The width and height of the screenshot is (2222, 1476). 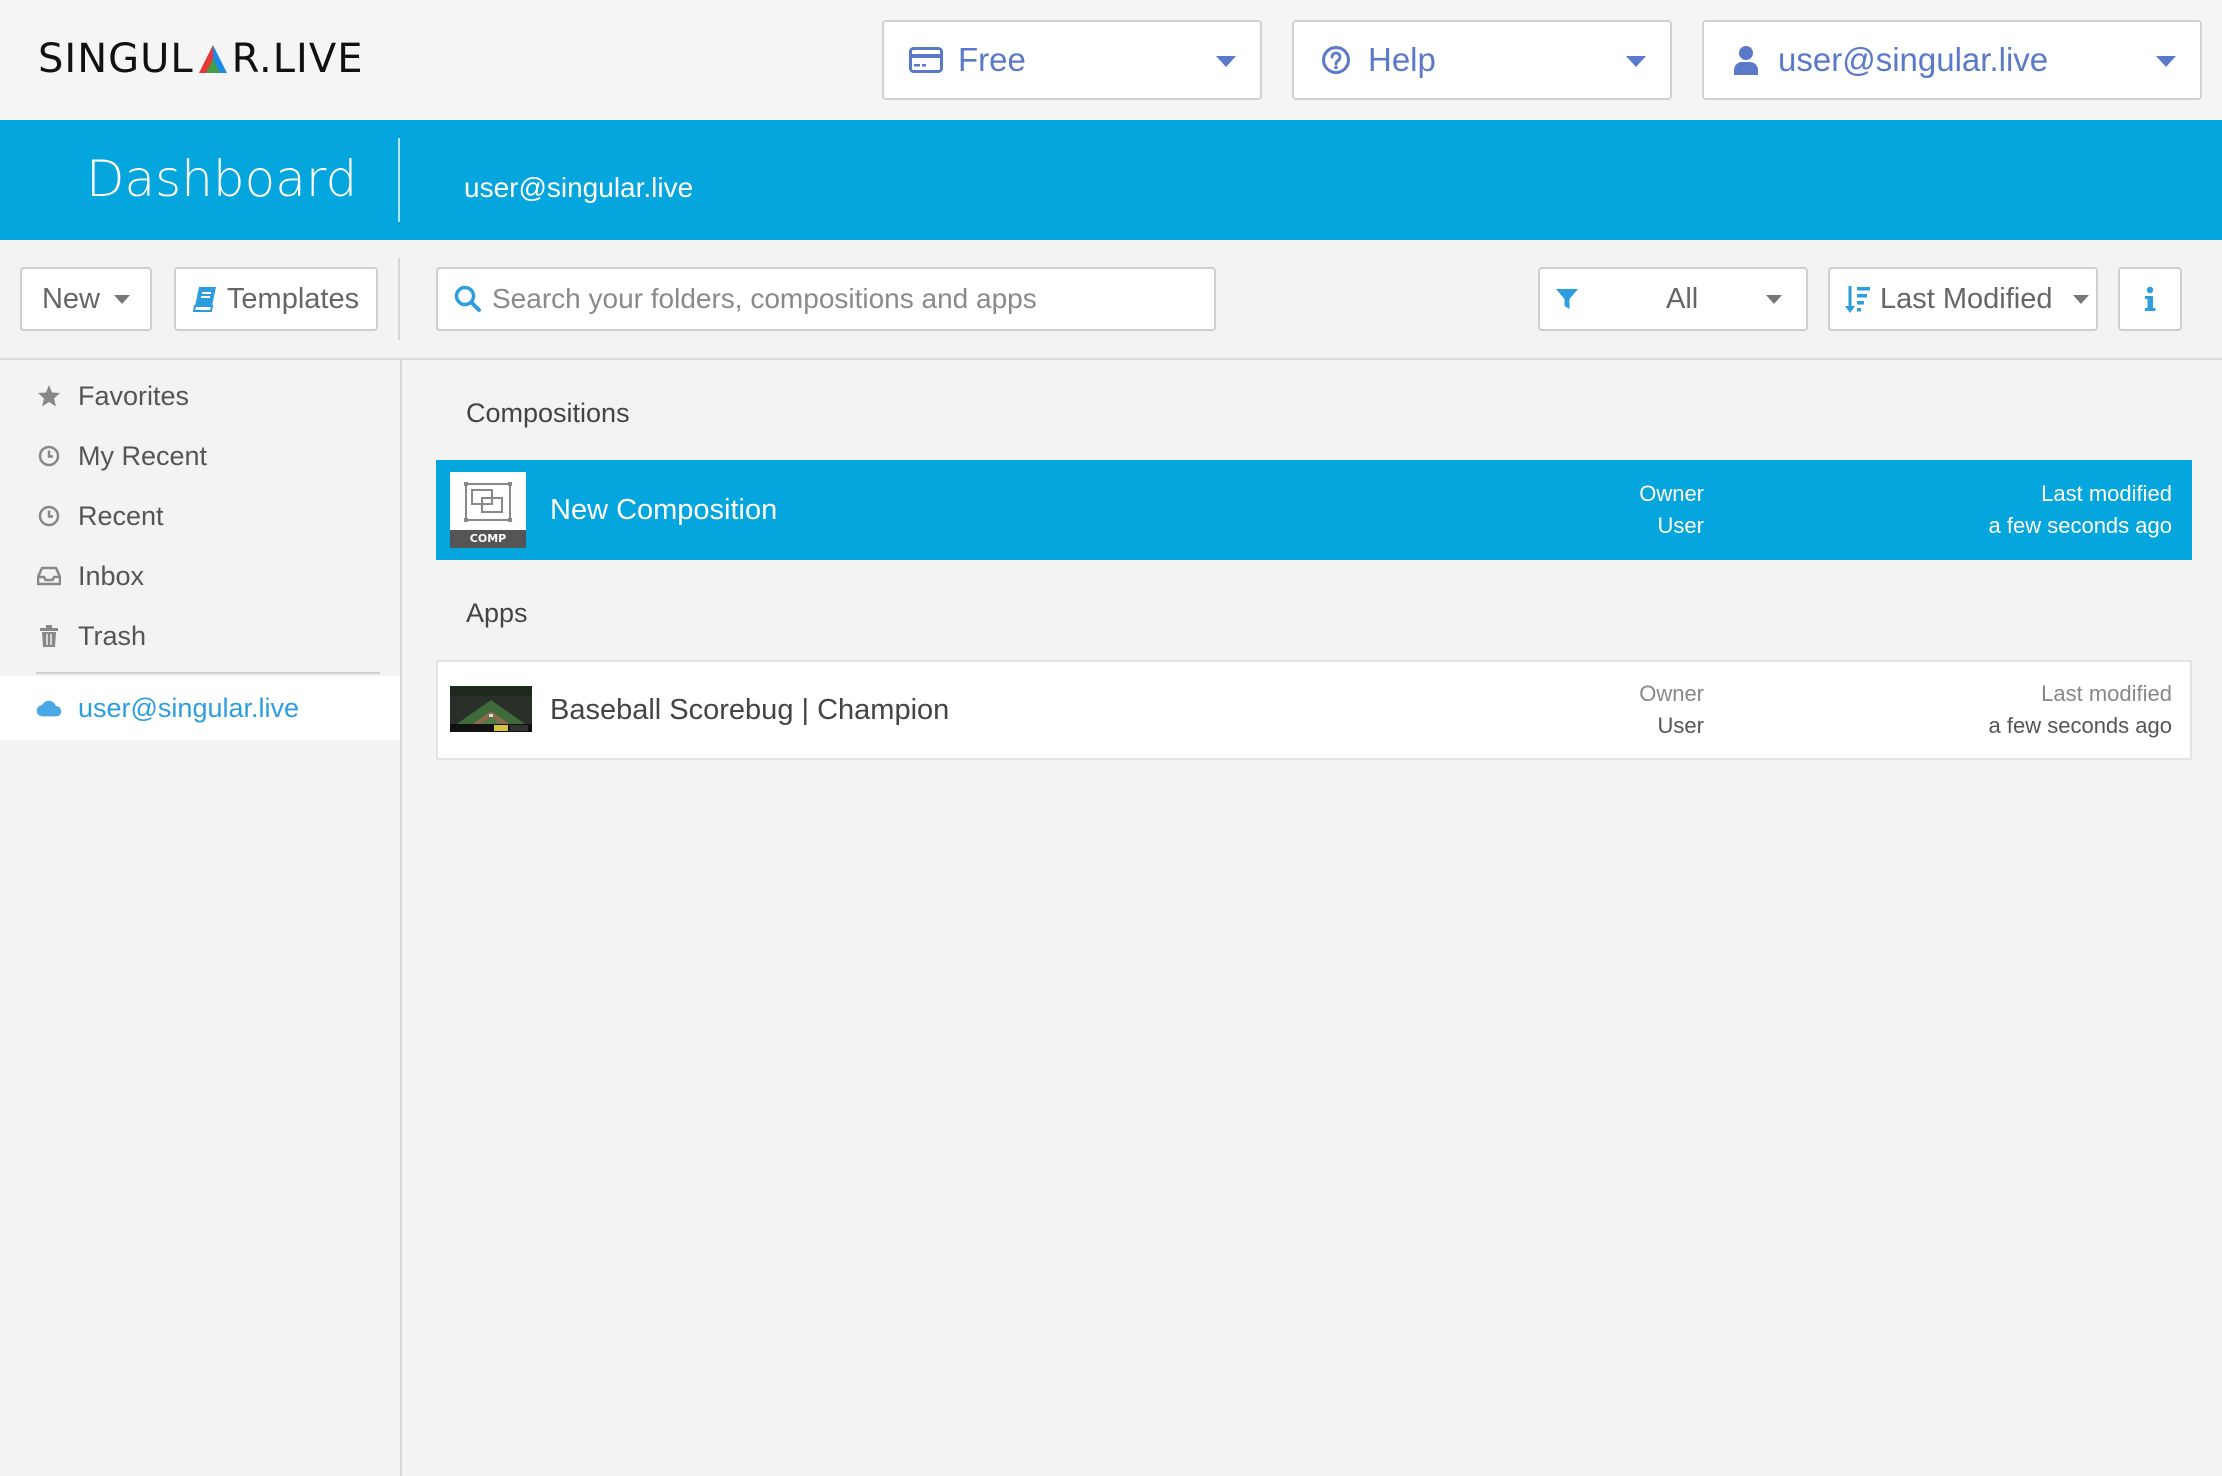 What do you see at coordinates (1671, 710) in the screenshot?
I see `app-owner: Owner User` at bounding box center [1671, 710].